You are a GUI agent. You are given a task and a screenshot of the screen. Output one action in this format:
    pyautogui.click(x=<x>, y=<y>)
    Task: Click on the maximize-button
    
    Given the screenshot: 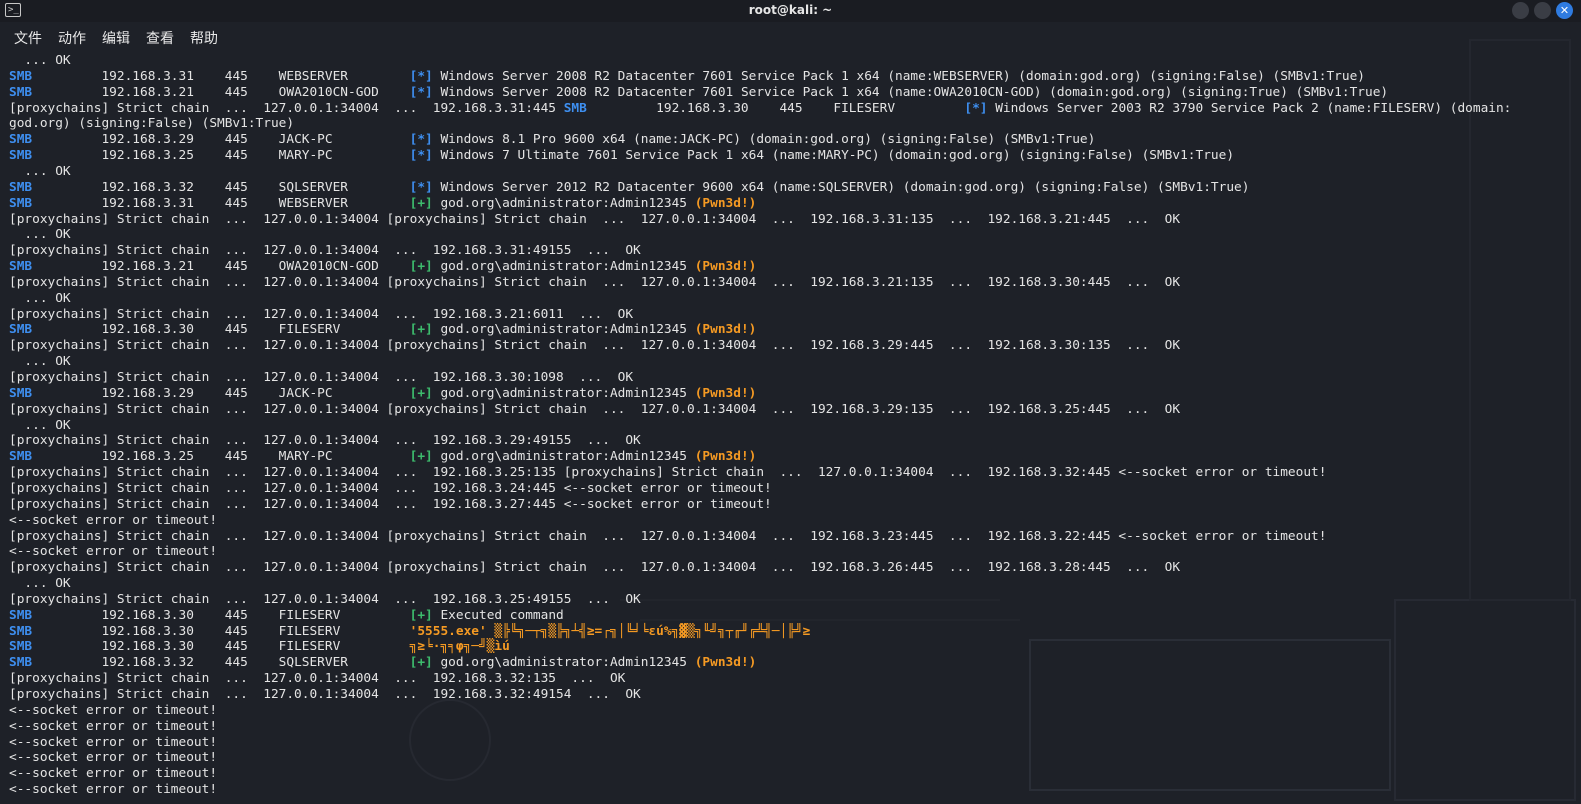 What is the action you would take?
    pyautogui.click(x=1542, y=10)
    